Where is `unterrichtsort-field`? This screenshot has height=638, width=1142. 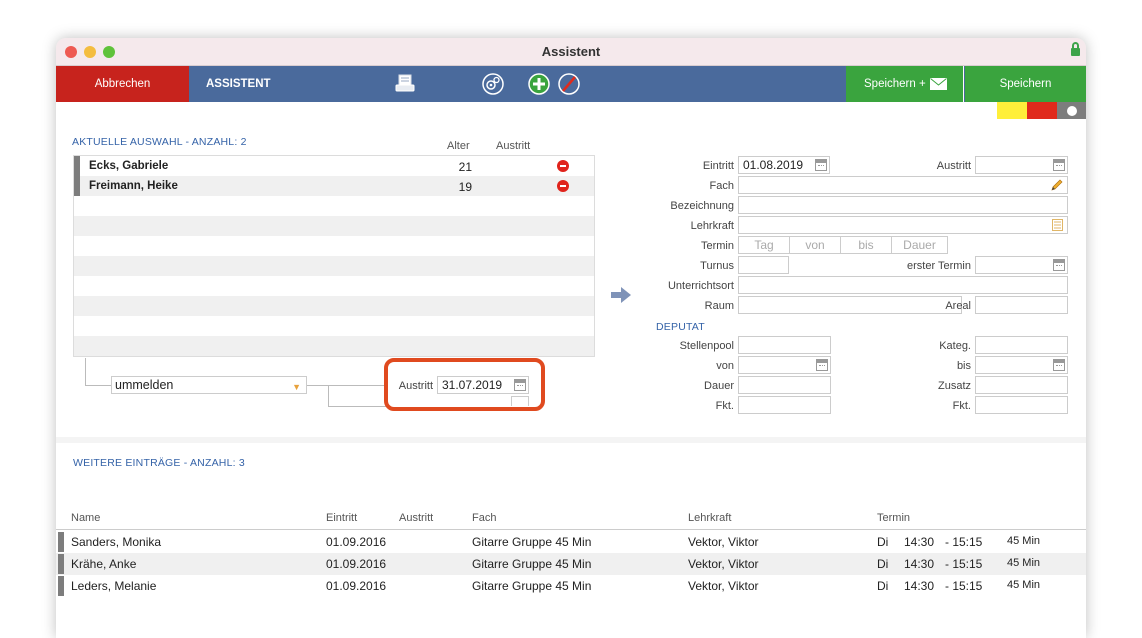 unterrichtsort-field is located at coordinates (903, 285).